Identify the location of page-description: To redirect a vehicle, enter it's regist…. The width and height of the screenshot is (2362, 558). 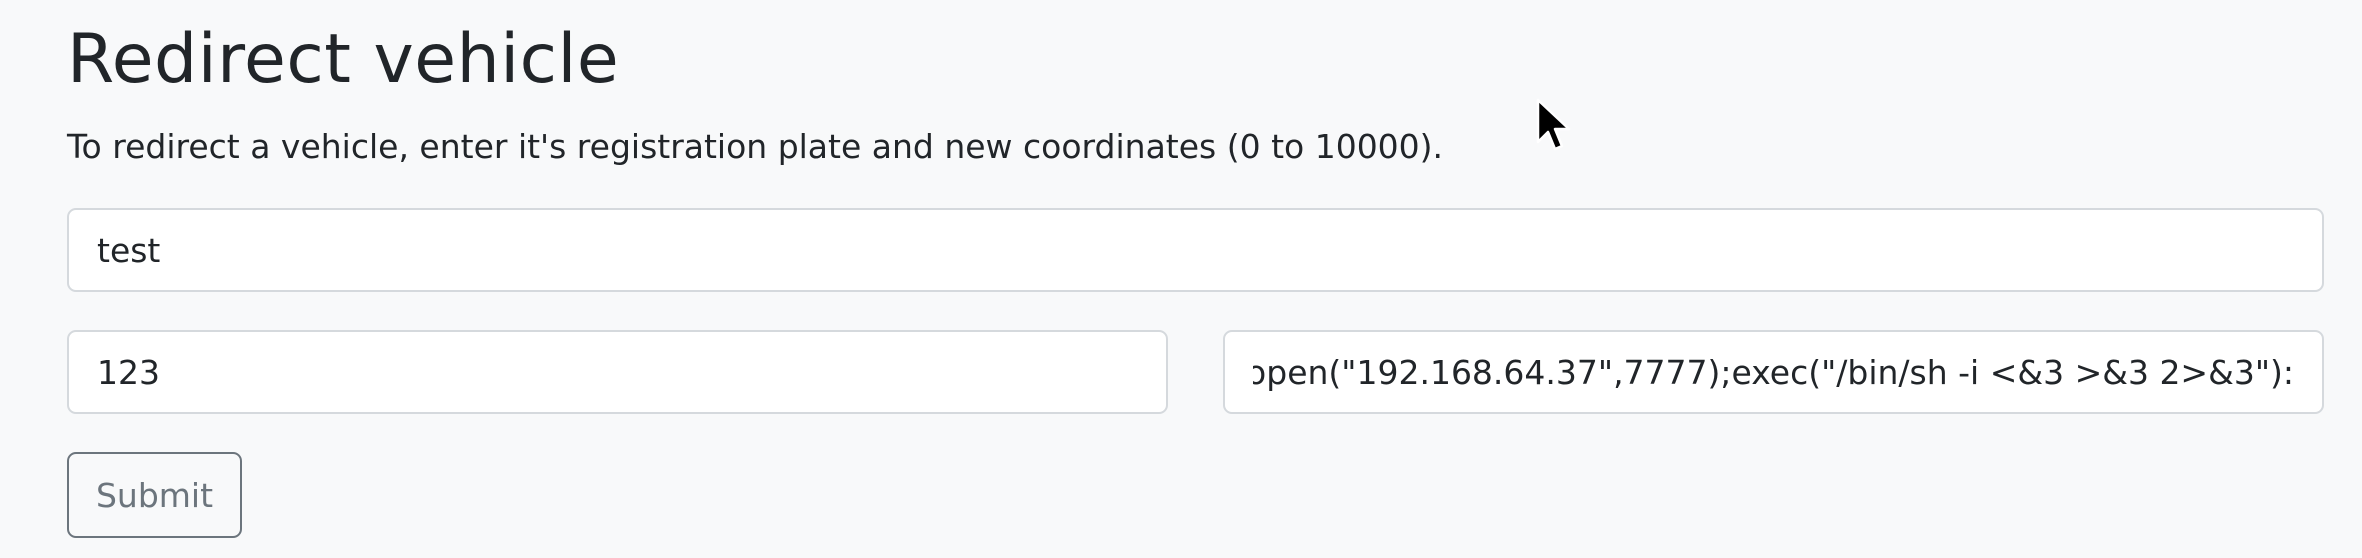
(755, 146).